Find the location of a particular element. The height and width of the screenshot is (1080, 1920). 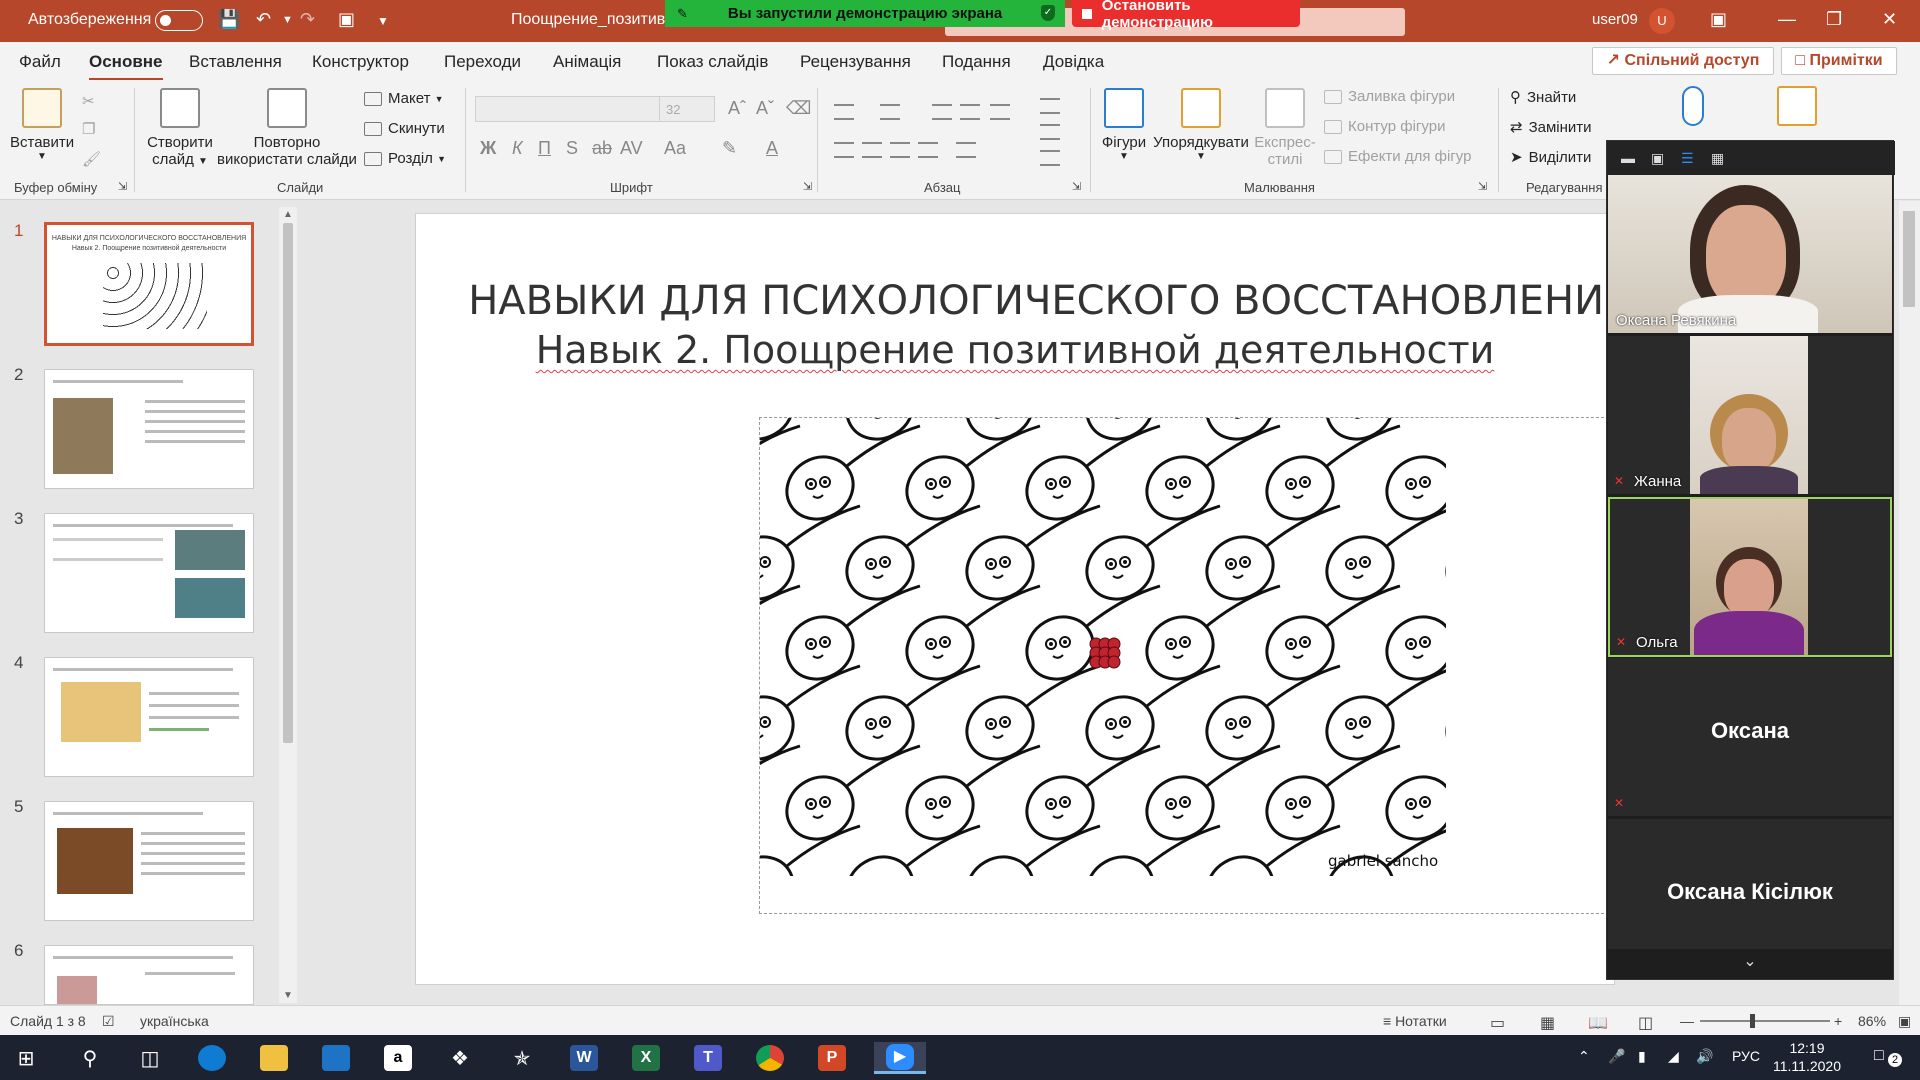

dropbox-icon: ❖ is located at coordinates (460, 1058).